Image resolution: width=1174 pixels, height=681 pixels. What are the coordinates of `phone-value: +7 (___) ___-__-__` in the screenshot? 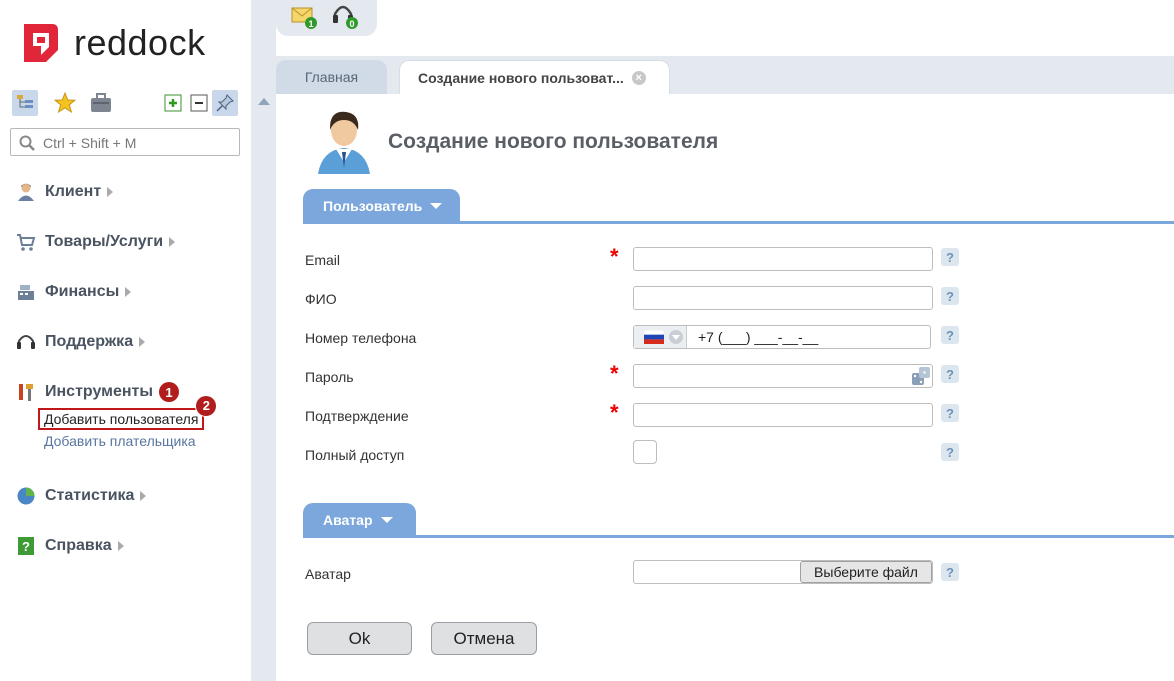 It's located at (758, 337).